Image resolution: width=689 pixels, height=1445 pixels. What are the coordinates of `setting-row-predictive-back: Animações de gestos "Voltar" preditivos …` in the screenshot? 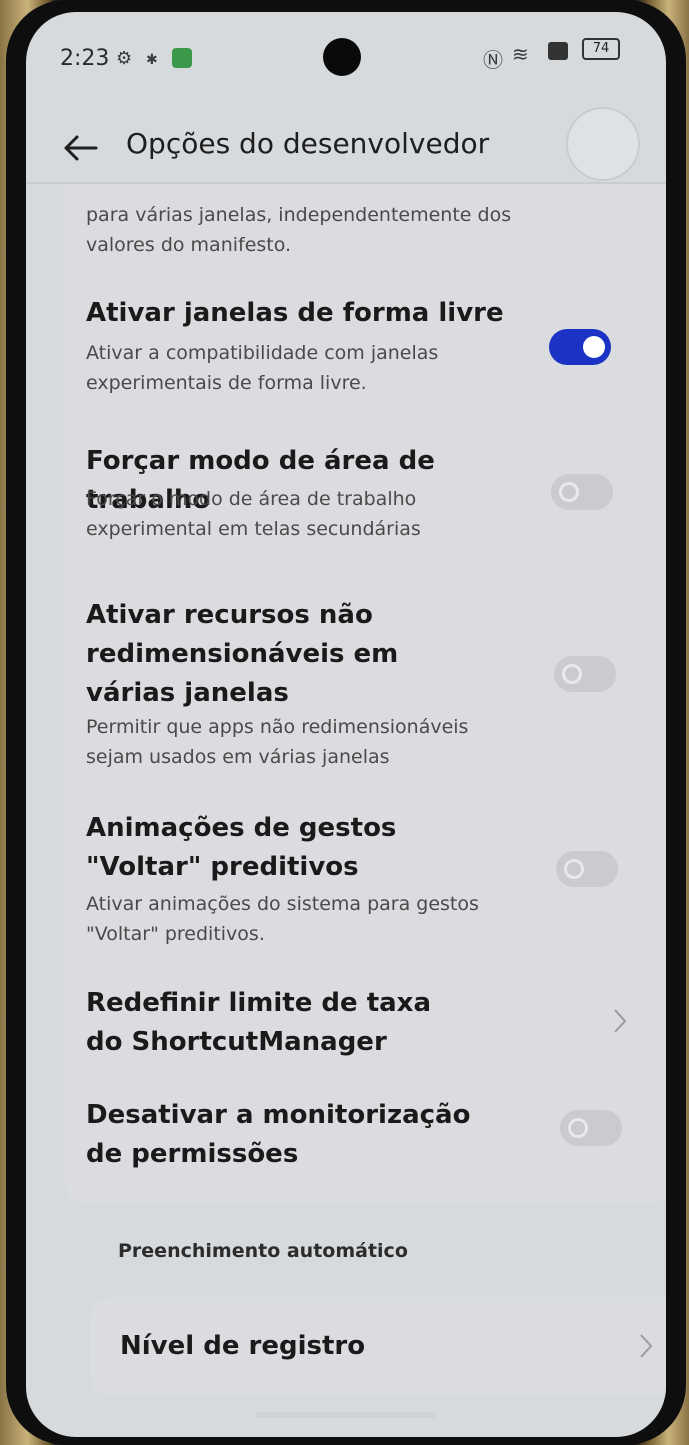 It's located at (365, 877).